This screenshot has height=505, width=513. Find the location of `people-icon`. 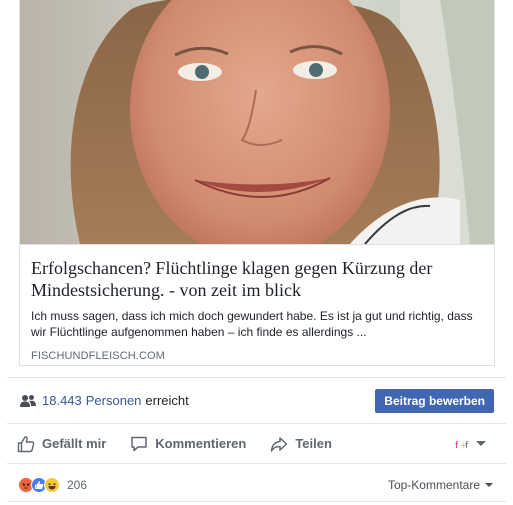

people-icon is located at coordinates (28, 400).